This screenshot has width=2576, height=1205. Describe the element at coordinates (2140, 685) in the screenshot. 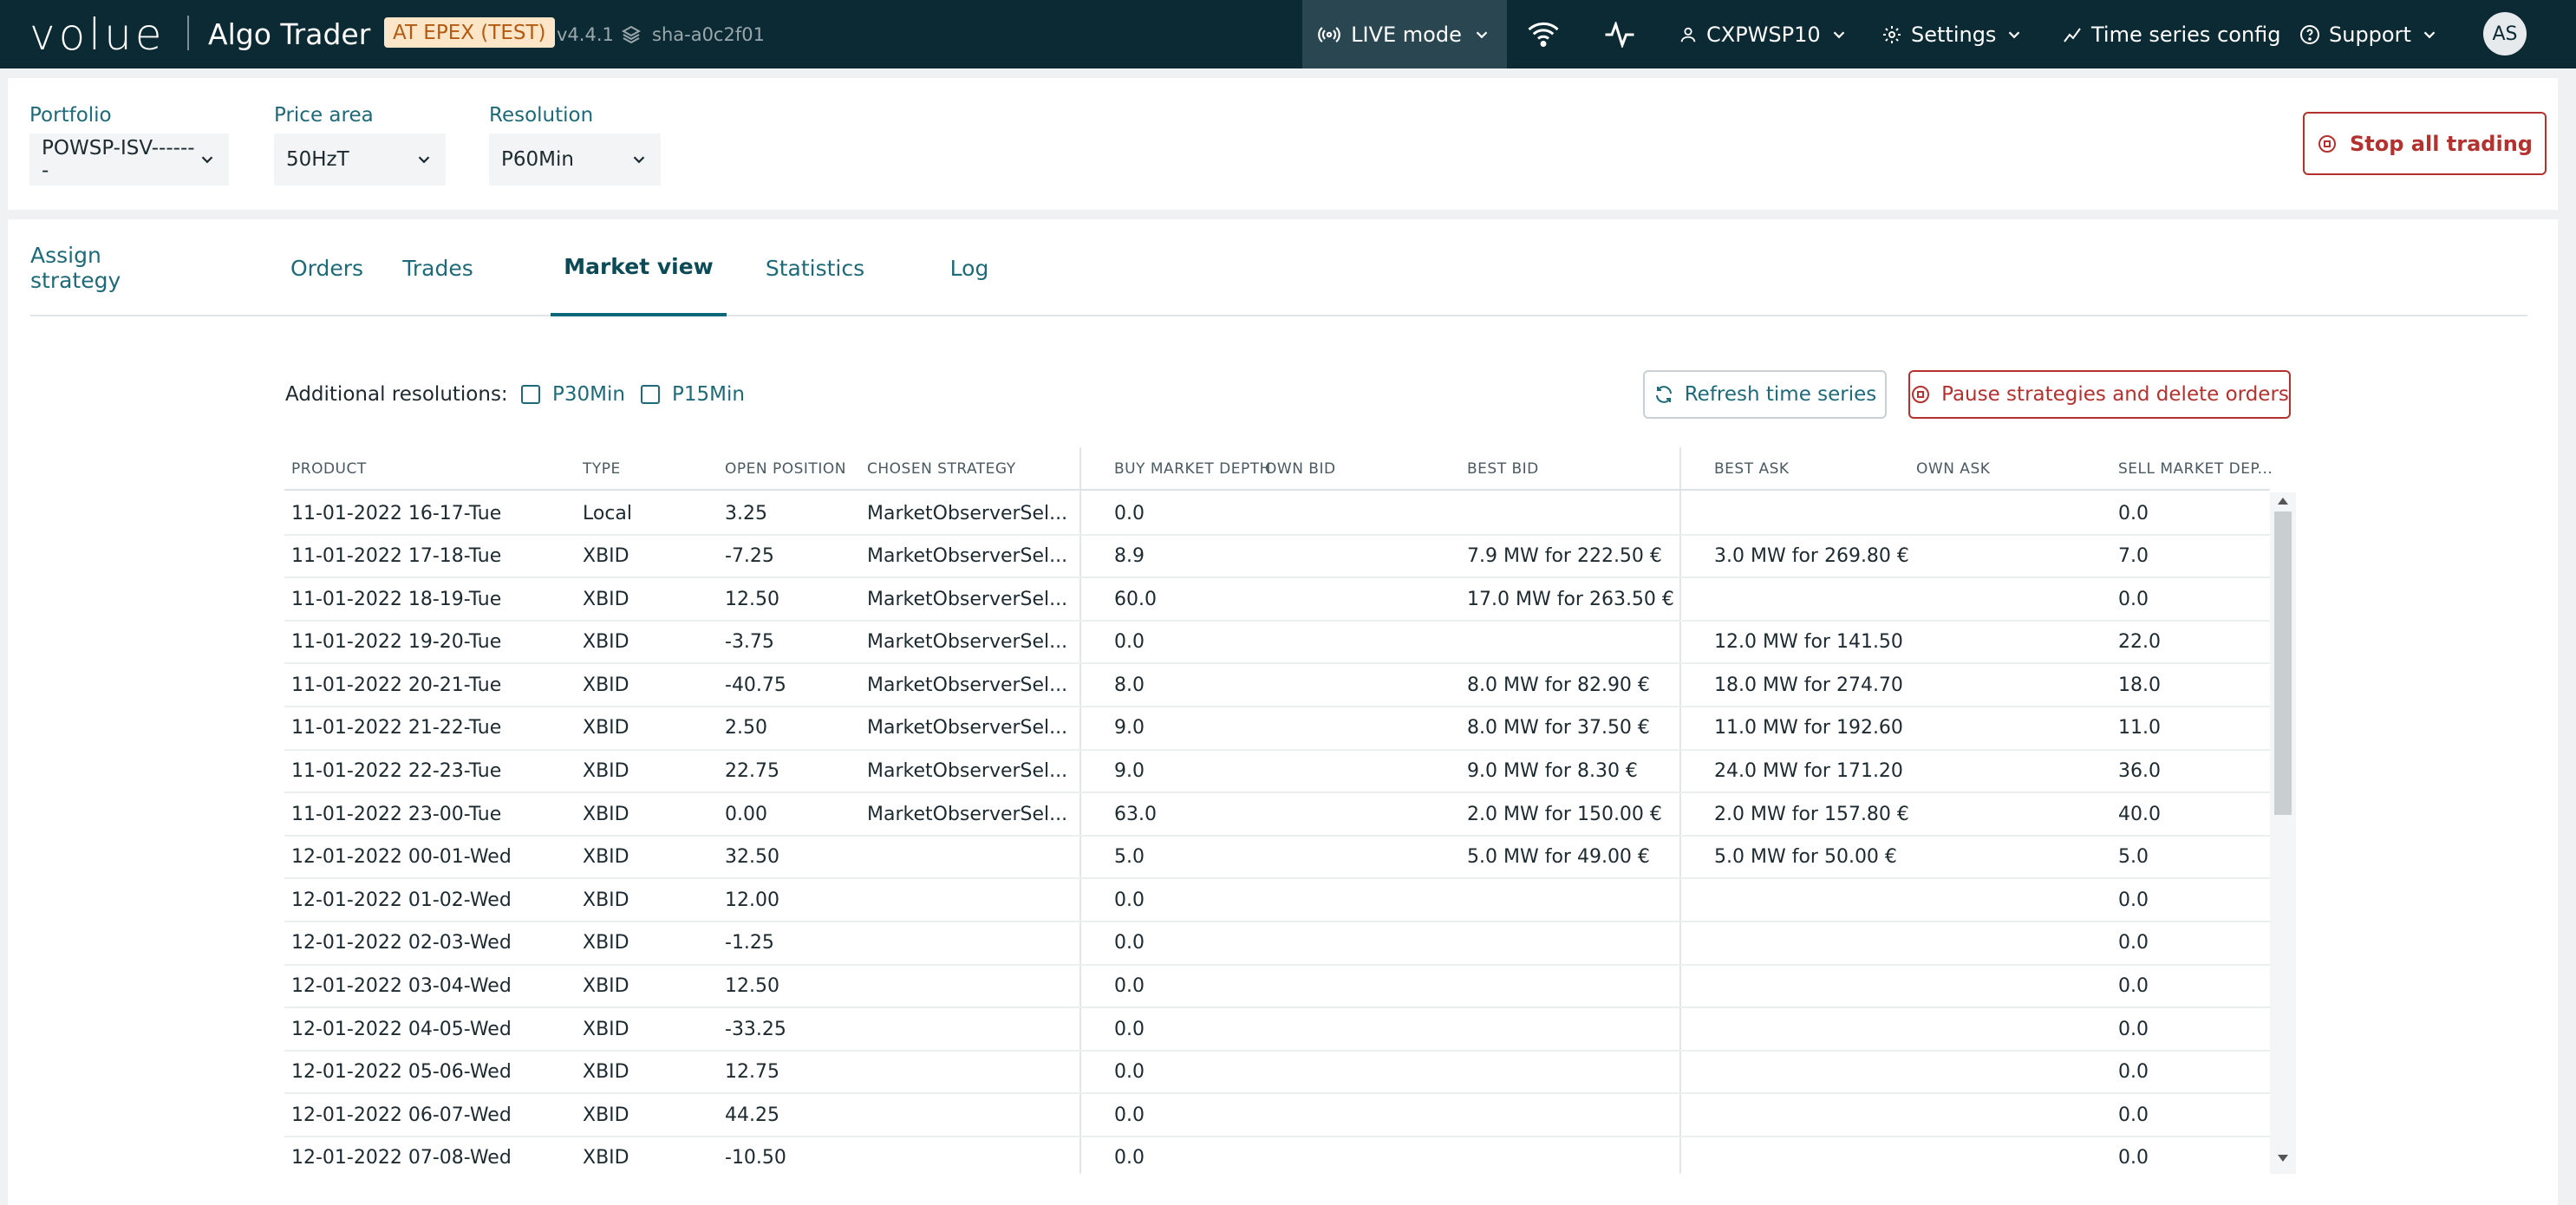

I see `cell-sell-market-depth: 18.0` at that location.